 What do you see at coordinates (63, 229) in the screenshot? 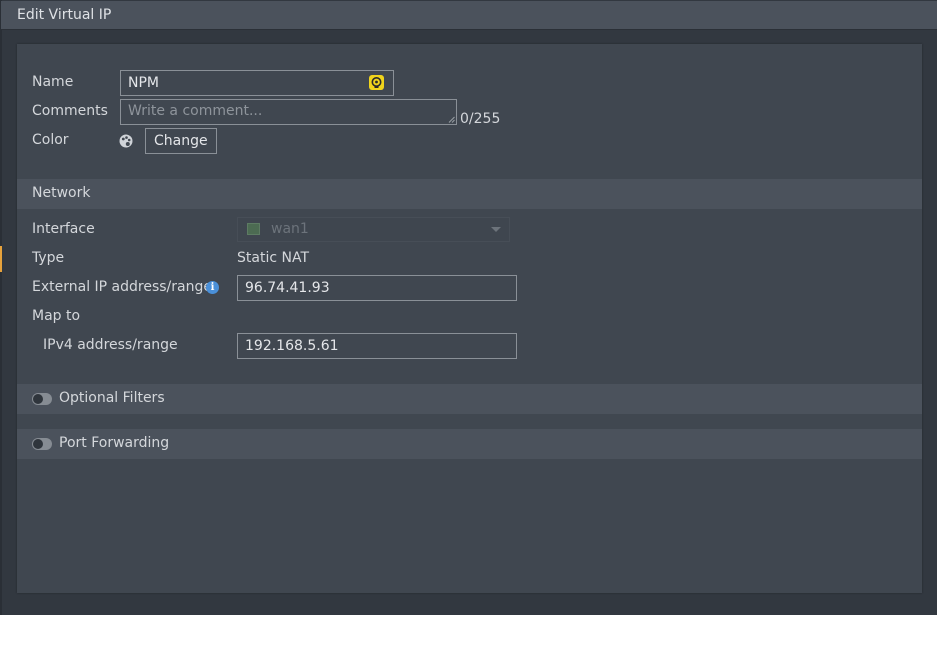
I see `interface-label: Interface` at bounding box center [63, 229].